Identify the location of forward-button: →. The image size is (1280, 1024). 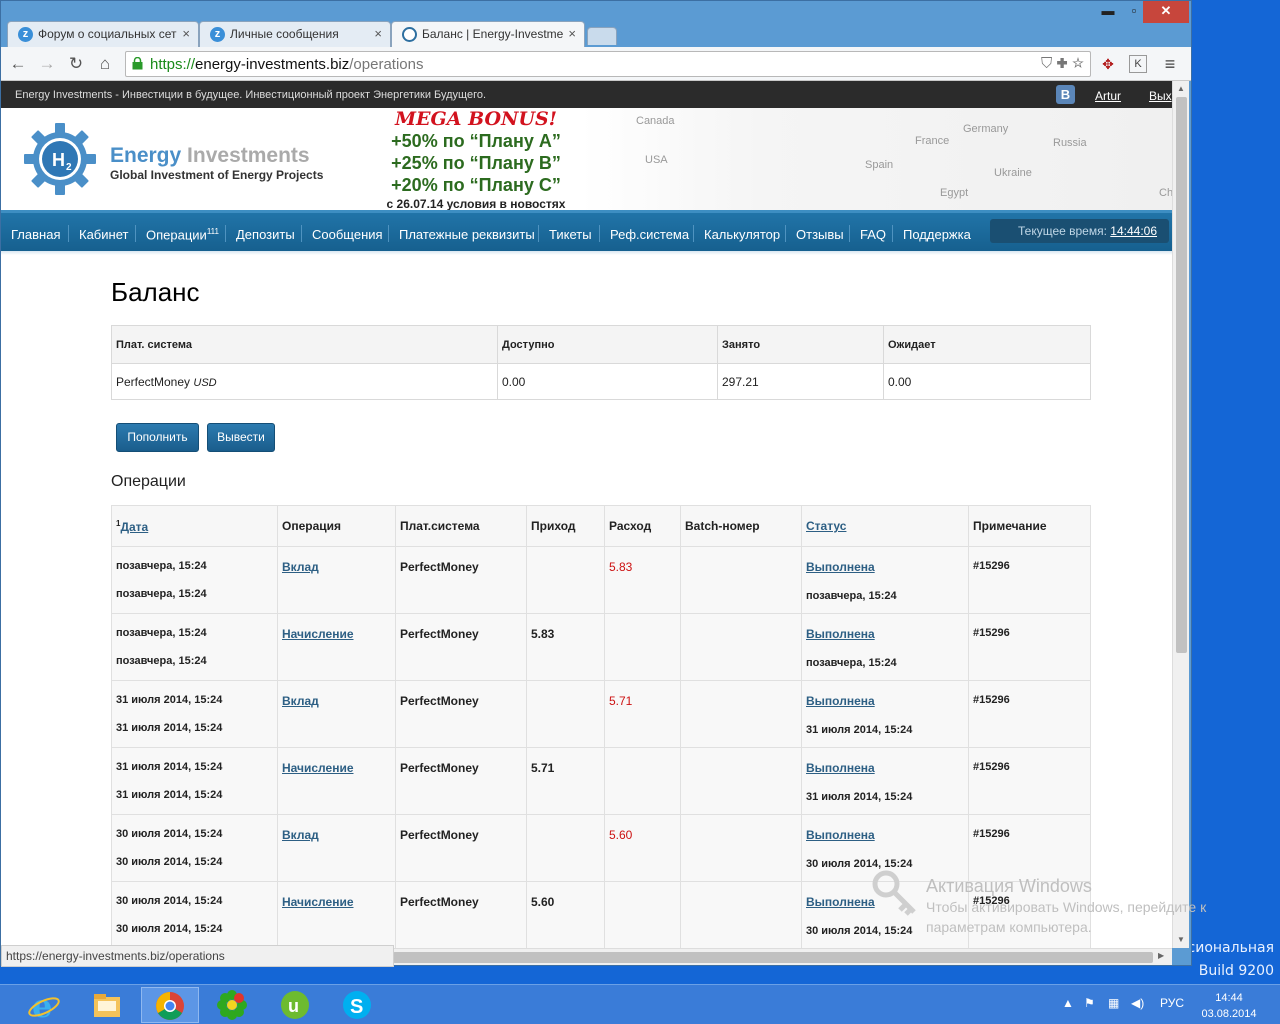
(47, 64).